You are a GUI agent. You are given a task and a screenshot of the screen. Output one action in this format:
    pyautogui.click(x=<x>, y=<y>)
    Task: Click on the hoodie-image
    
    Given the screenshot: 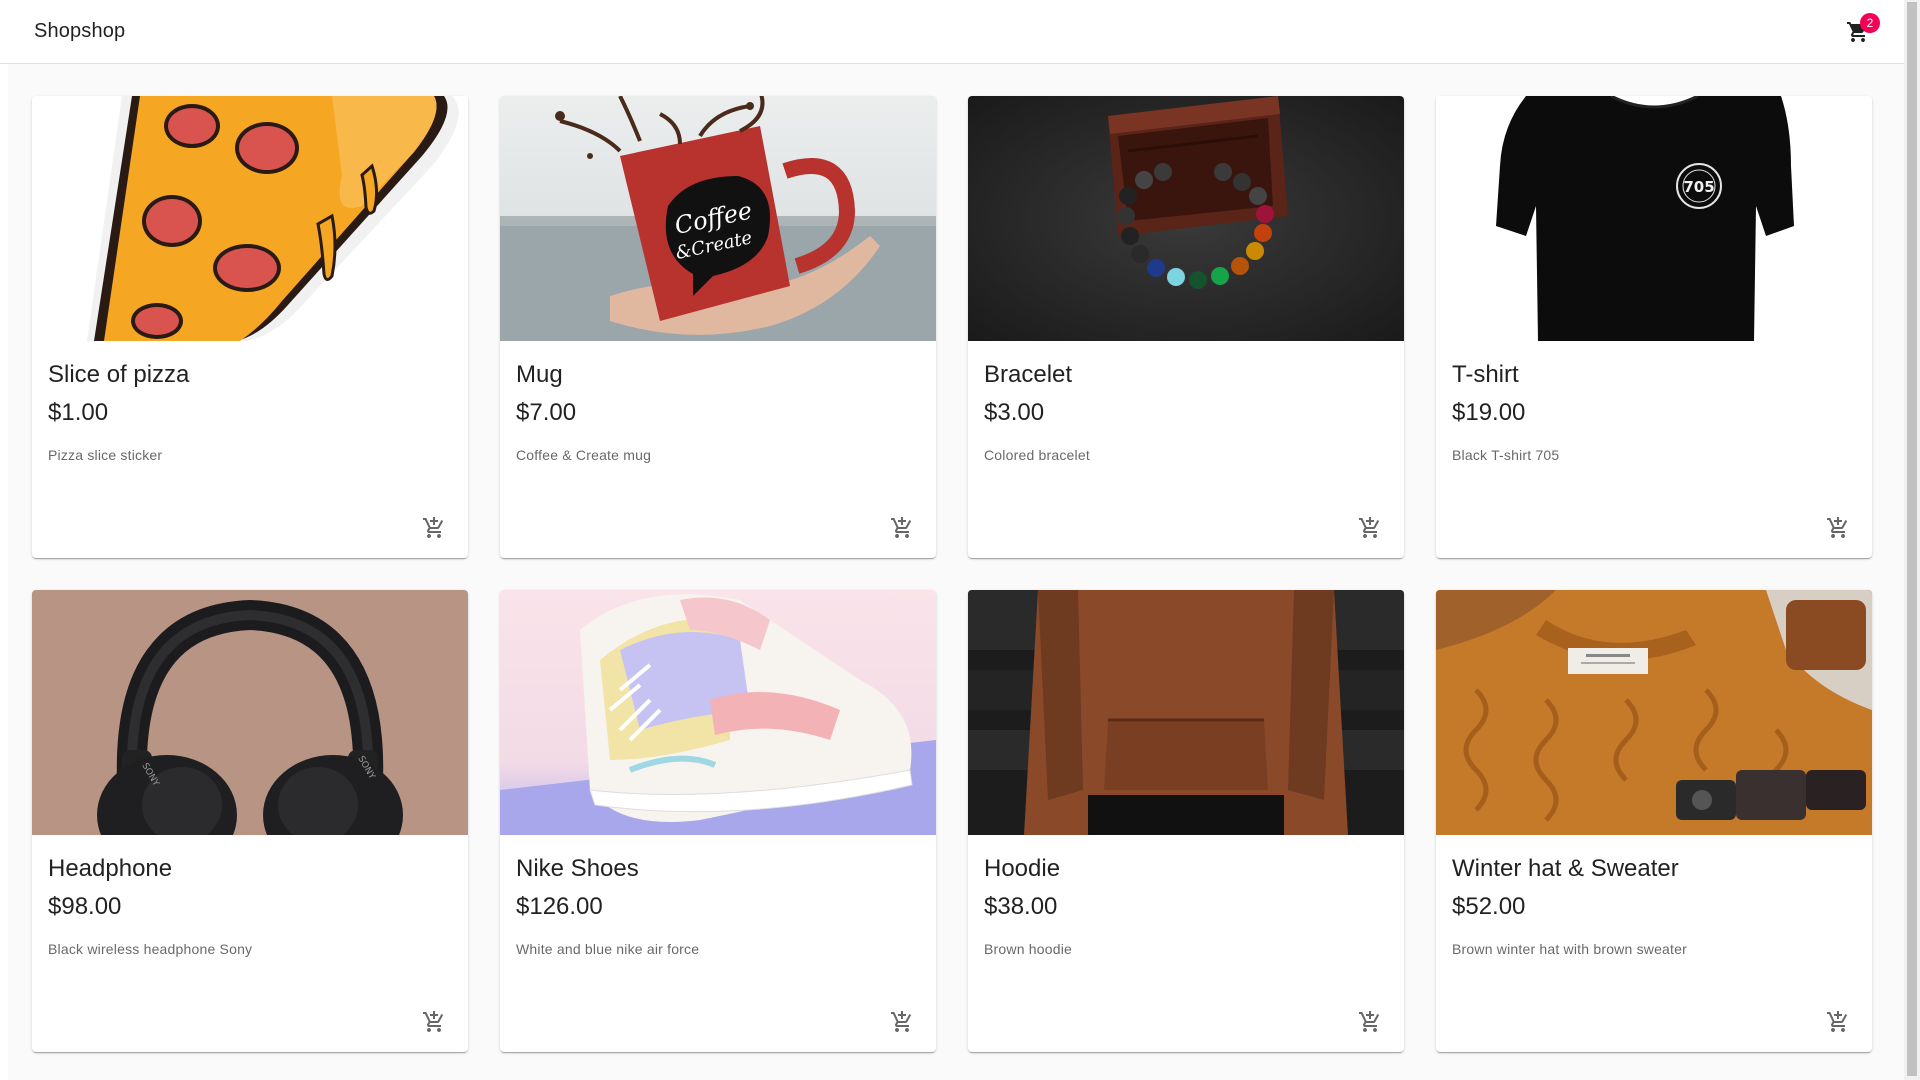 What is the action you would take?
    pyautogui.click(x=1186, y=712)
    